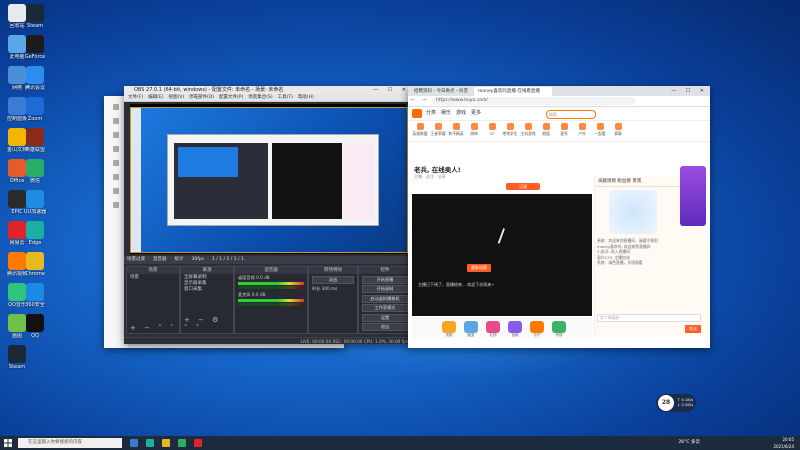 The height and width of the screenshot is (450, 800). I want to click on obs-menu-item: 帮助(H), so click(306, 97).